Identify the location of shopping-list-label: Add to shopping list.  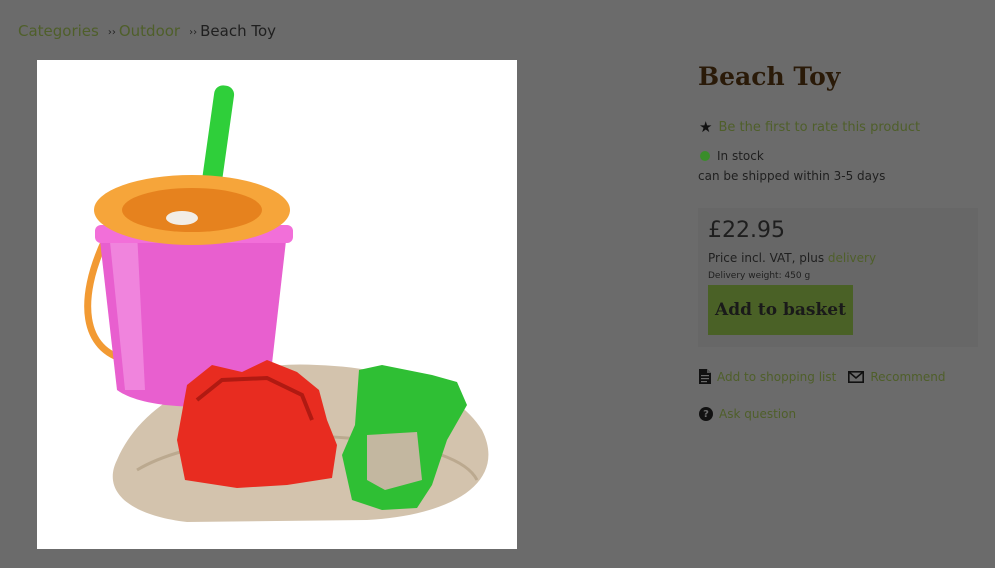
(777, 376).